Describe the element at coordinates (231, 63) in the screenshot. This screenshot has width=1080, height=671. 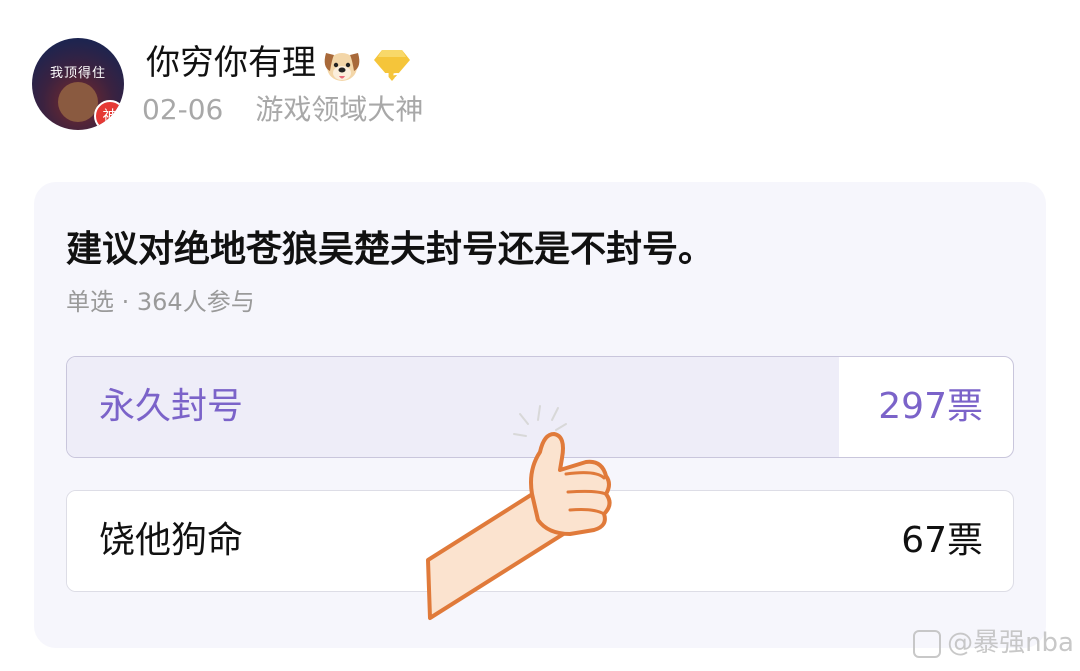
I see `username: 你穷你有理` at that location.